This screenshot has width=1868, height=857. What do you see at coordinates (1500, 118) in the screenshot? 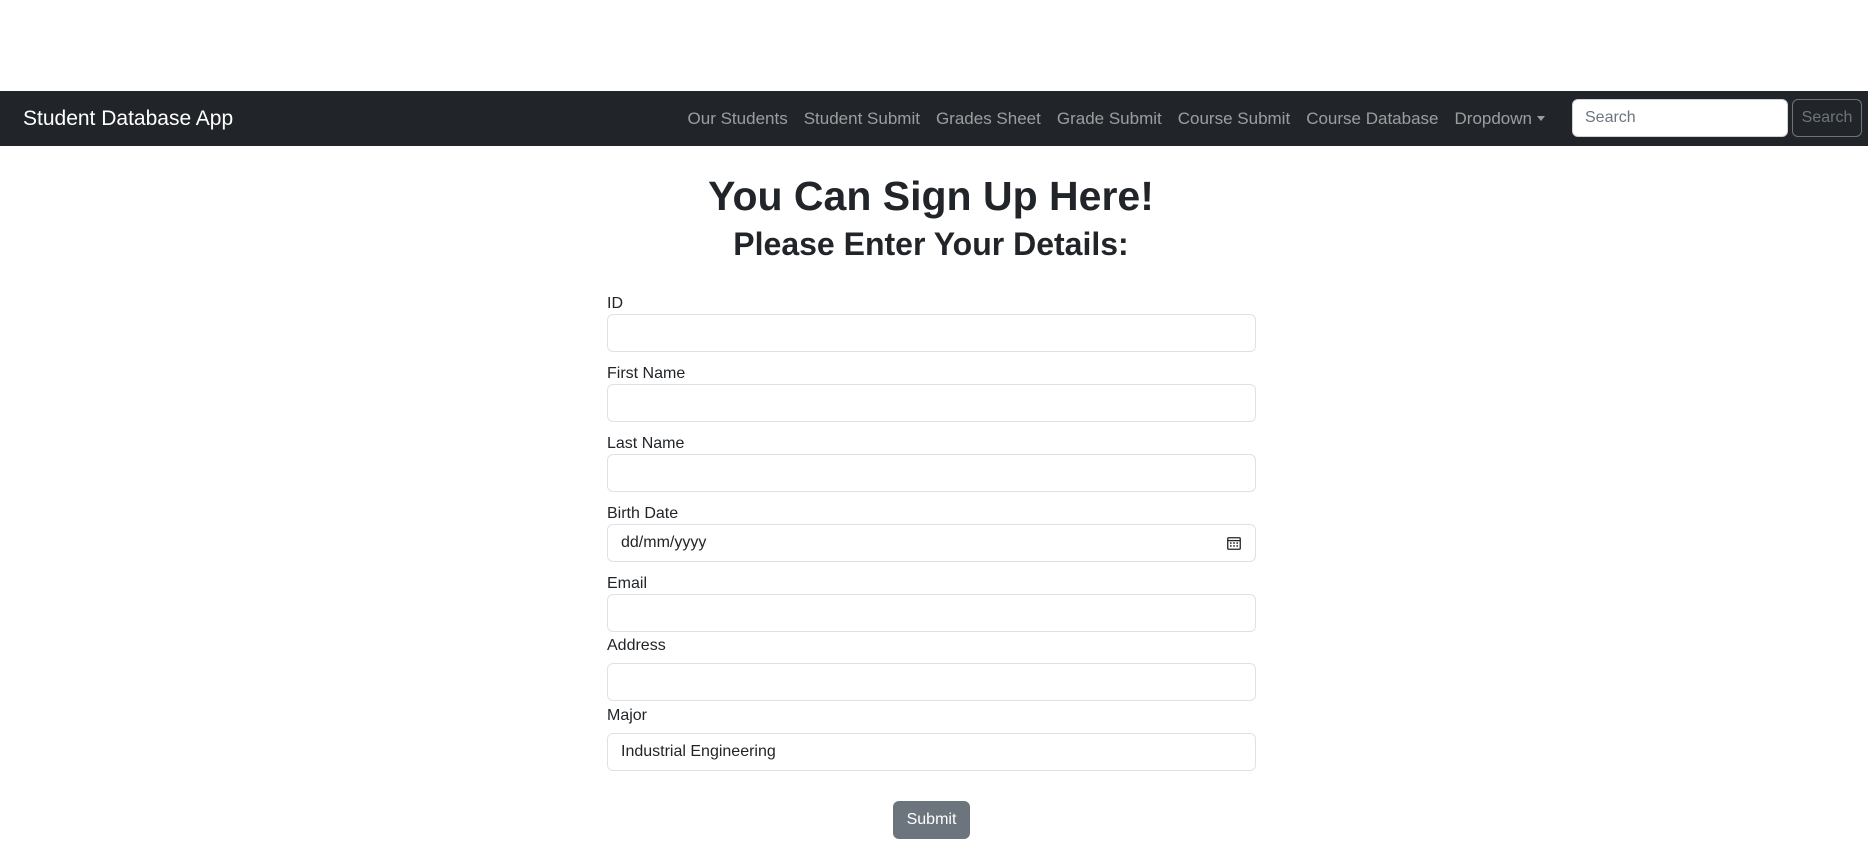
I see `nav-dropdown-toggle: Dropdown` at bounding box center [1500, 118].